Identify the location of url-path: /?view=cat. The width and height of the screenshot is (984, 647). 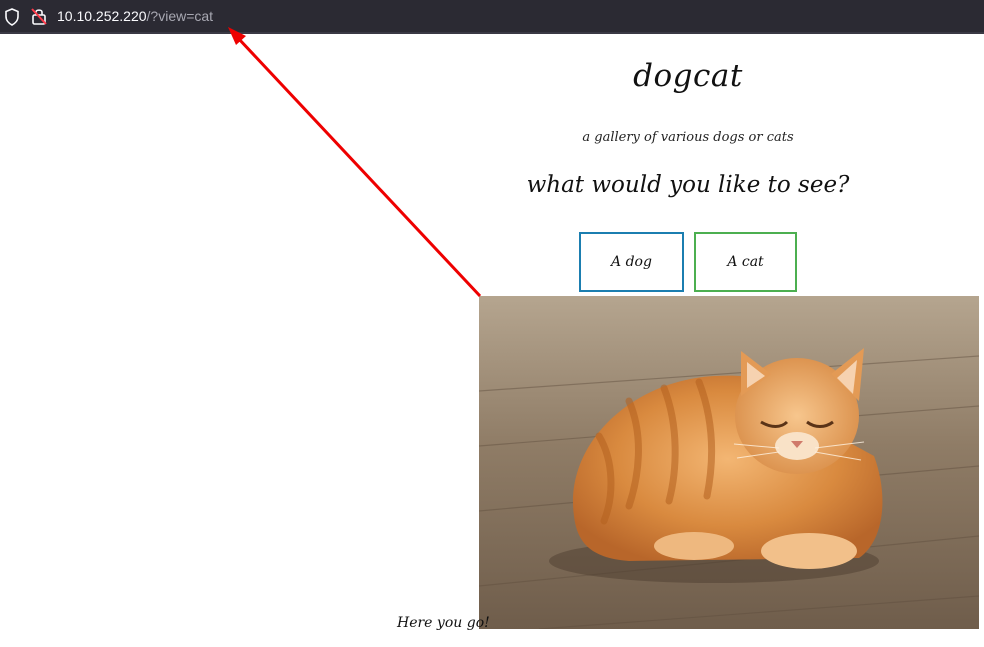
(180, 16).